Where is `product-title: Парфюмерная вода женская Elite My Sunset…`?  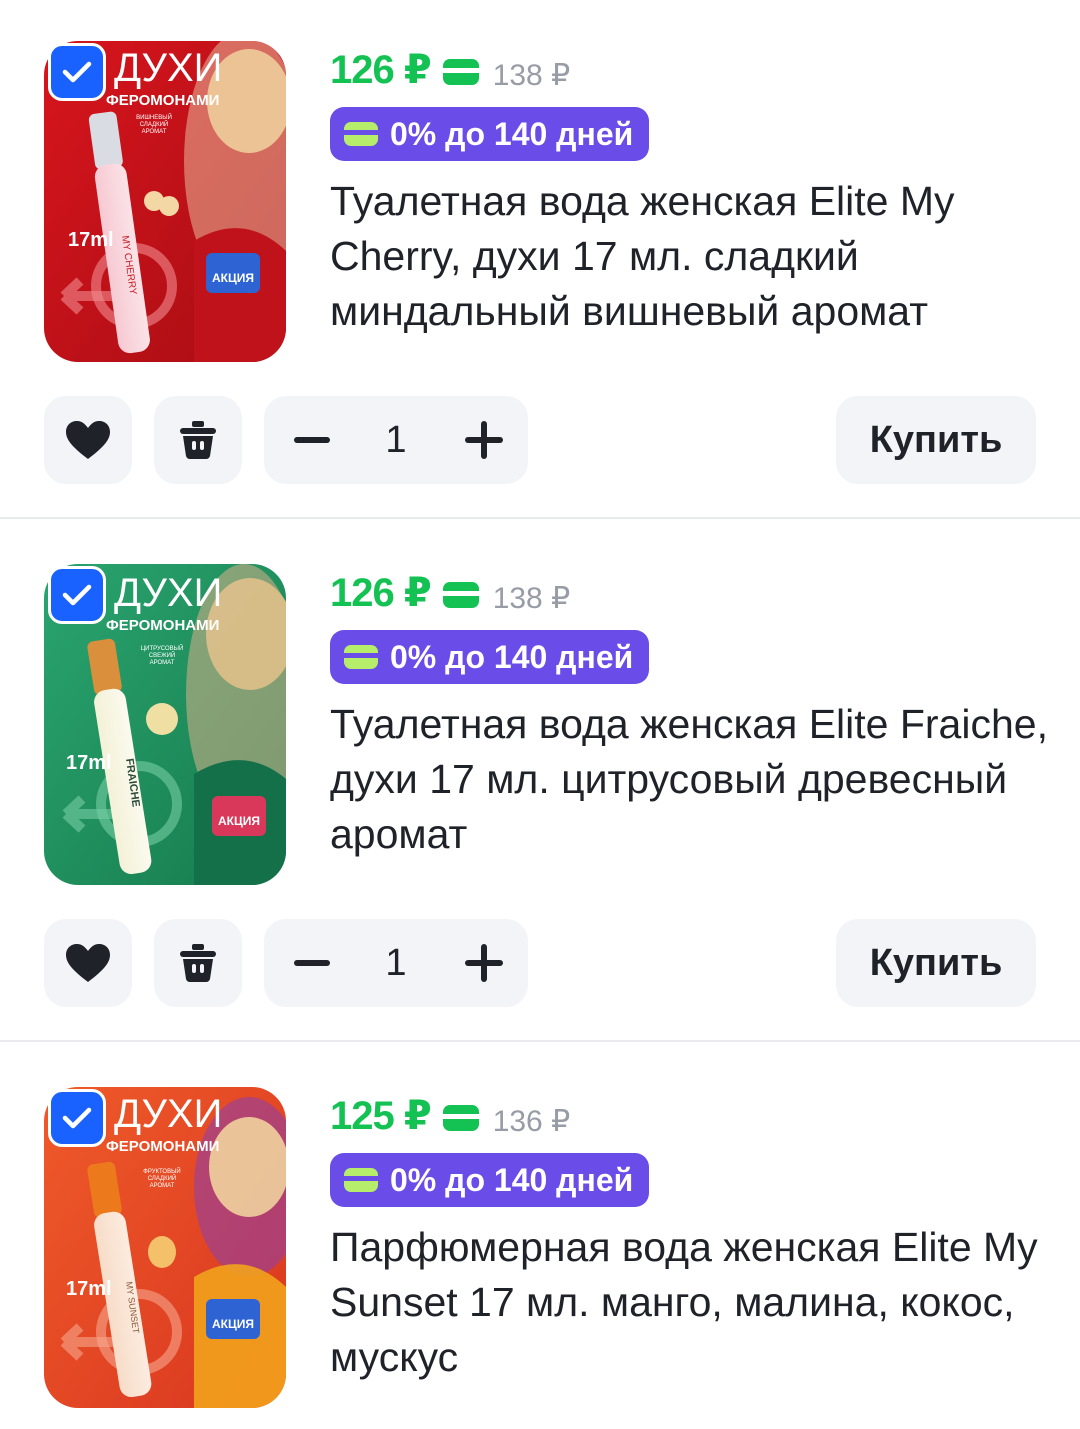 product-title: Парфюмерная вода женская Elite My Sunset… is located at coordinates (690, 1302).